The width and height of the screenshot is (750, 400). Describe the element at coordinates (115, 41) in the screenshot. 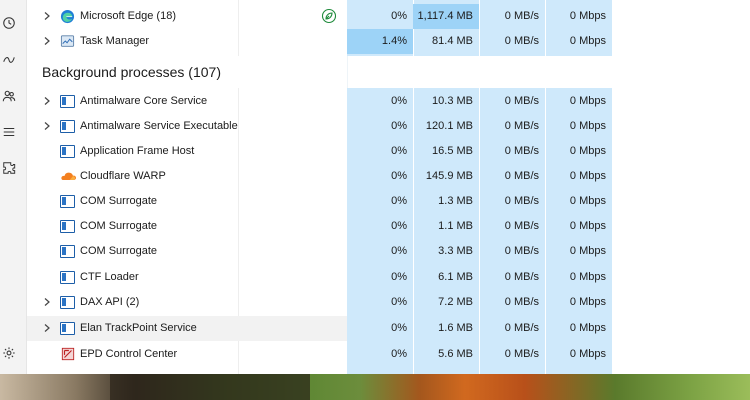

I see `process-name: Task Manager` at that location.